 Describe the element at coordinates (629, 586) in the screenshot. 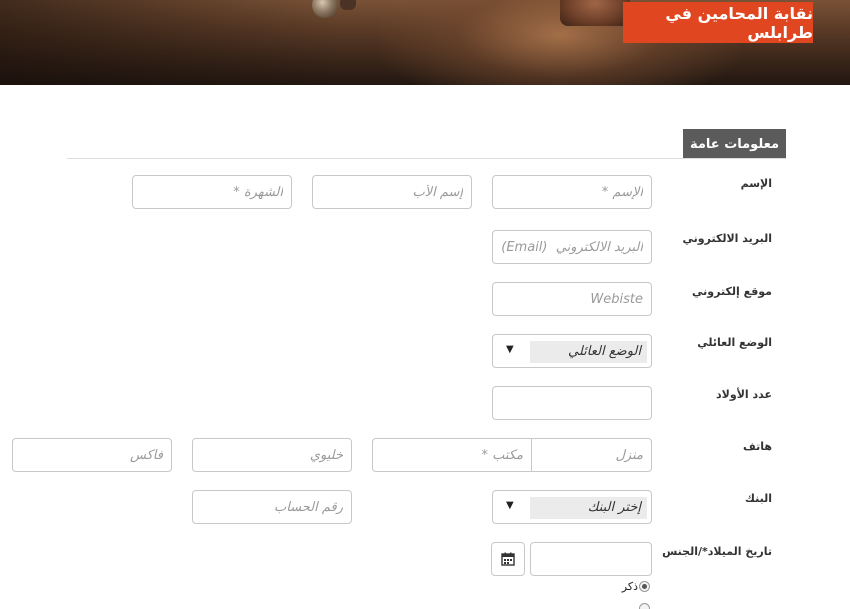

I see `gender-male-label: ذكر` at that location.